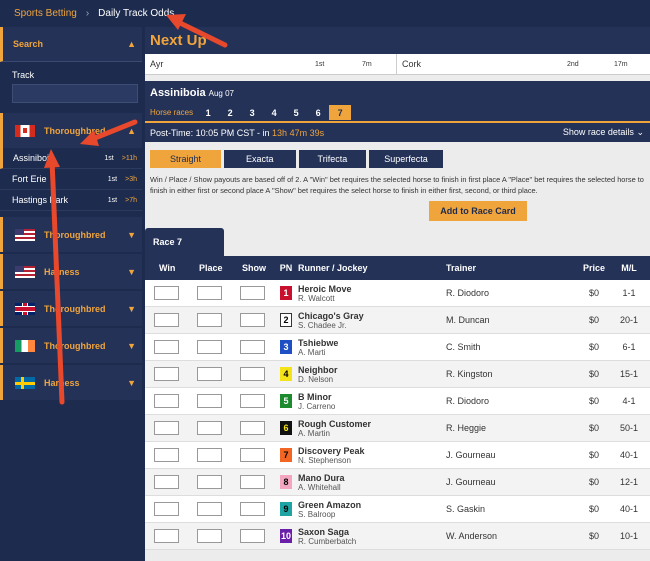 The height and width of the screenshot is (561, 650). Describe the element at coordinates (71, 44) in the screenshot. I see `search-header: Search ▲` at that location.